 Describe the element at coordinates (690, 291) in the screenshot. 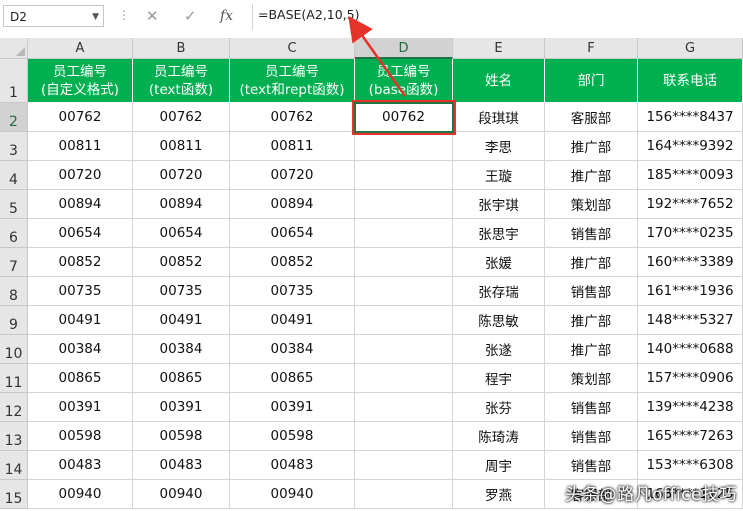

I see `table-cell: 161****1936` at that location.